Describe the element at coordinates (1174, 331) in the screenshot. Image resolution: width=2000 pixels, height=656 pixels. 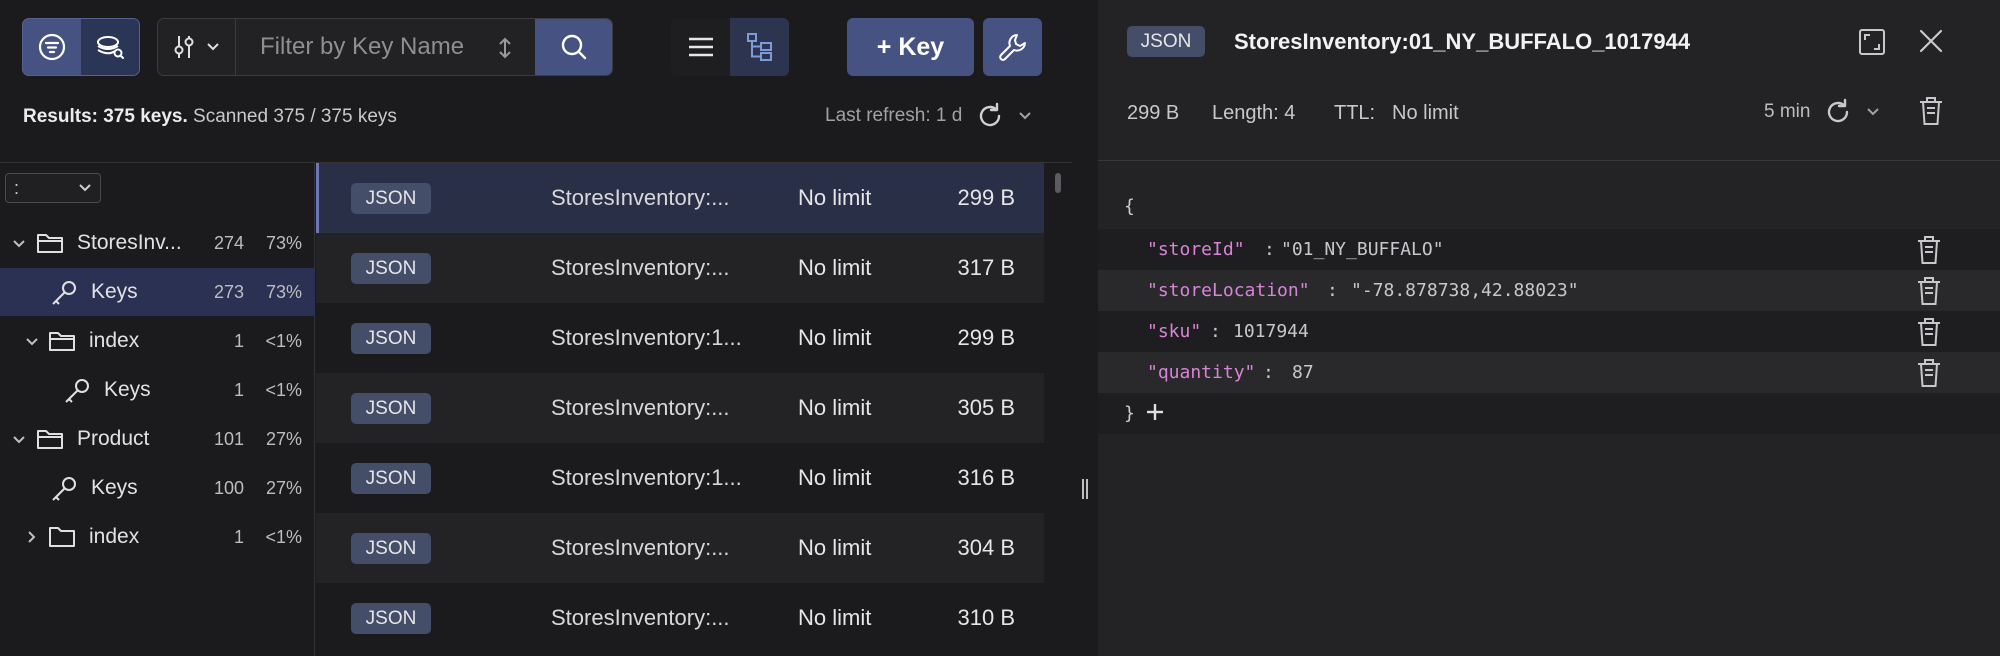
I see `json-key: "sku"` at that location.